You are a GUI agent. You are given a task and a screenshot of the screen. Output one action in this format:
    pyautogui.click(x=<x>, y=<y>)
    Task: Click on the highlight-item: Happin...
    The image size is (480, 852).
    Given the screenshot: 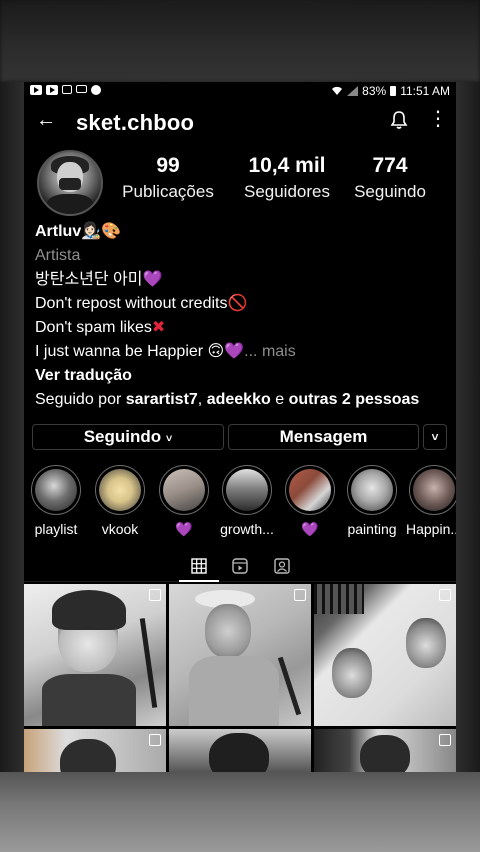 What is the action you would take?
    pyautogui.click(x=431, y=501)
    